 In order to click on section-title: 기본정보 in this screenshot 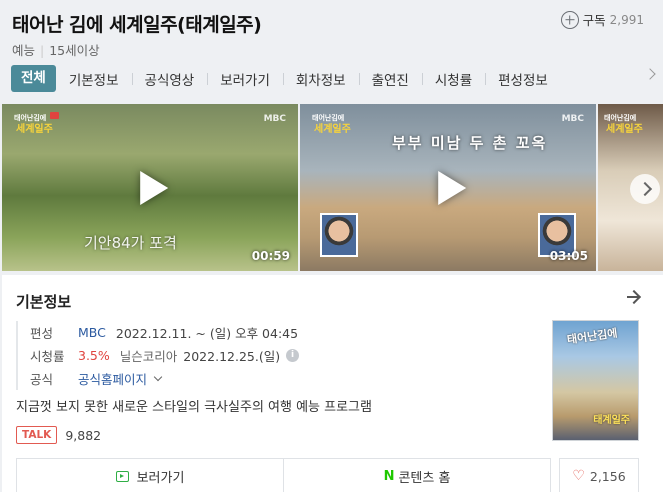, I will do `click(44, 302)`.